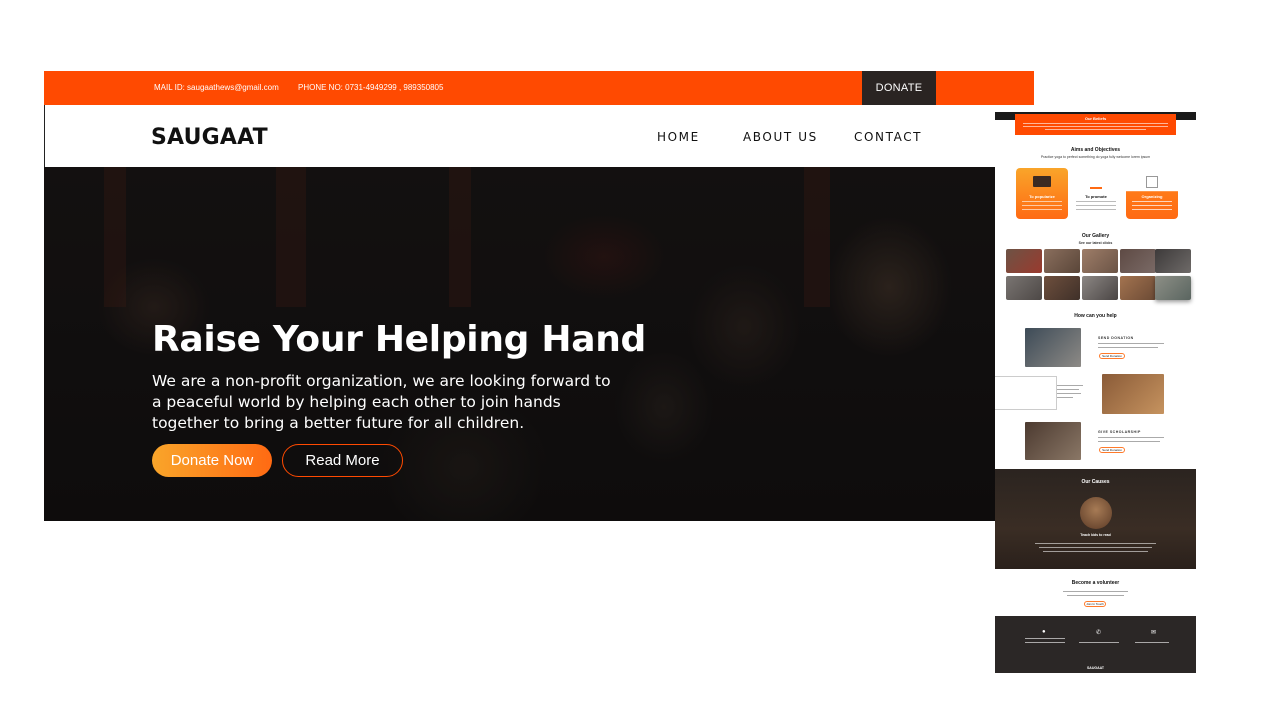 The height and width of the screenshot is (720, 1280). I want to click on donation-photo, so click(1053, 347).